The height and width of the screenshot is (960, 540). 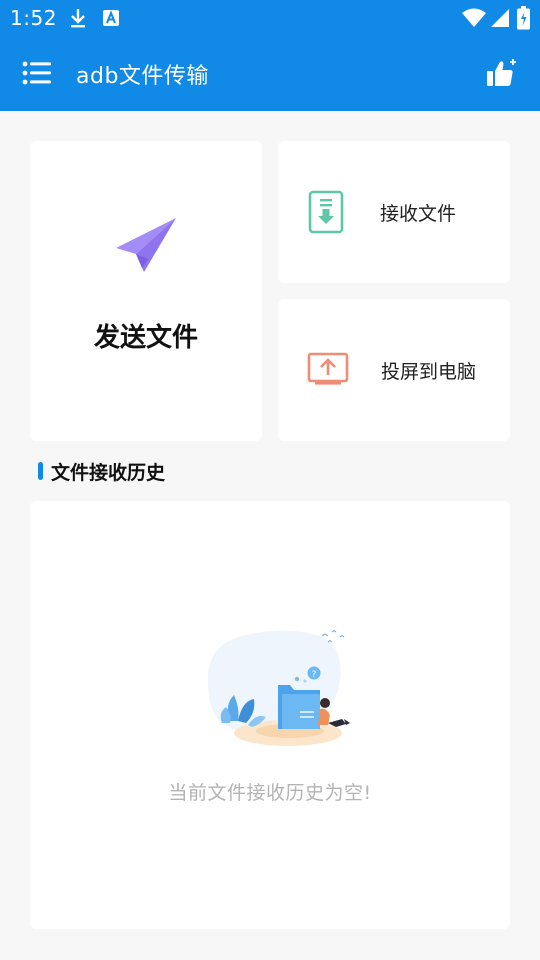 I want to click on upload-screen-icon, so click(x=328, y=368).